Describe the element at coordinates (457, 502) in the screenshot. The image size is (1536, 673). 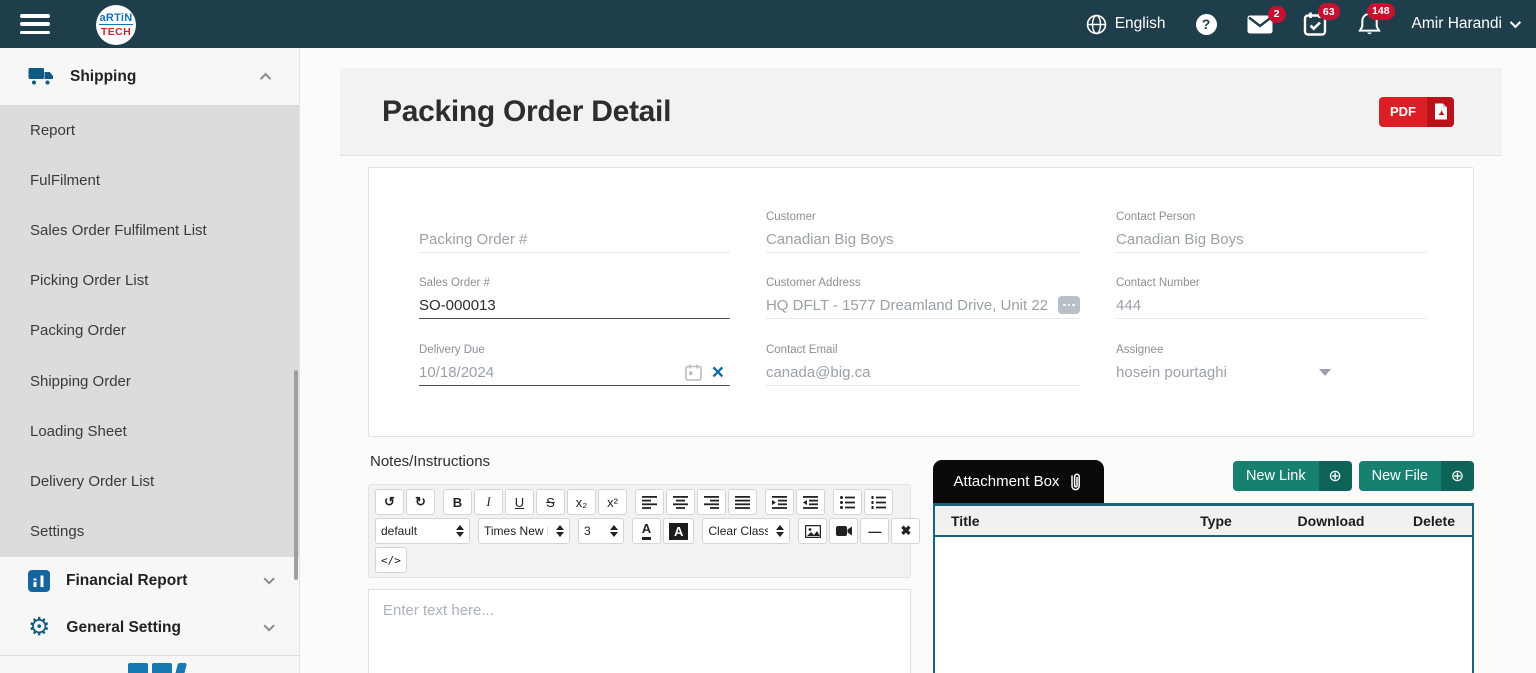
I see `bold-button: B` at that location.